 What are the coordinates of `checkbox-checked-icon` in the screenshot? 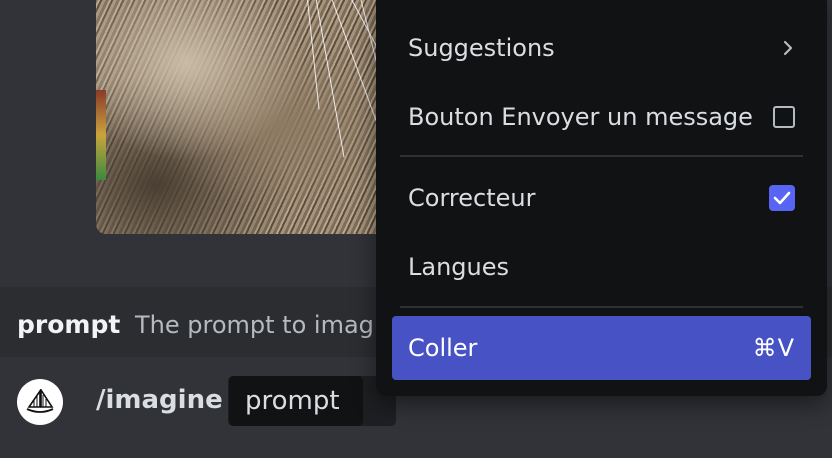 It's located at (782, 198).